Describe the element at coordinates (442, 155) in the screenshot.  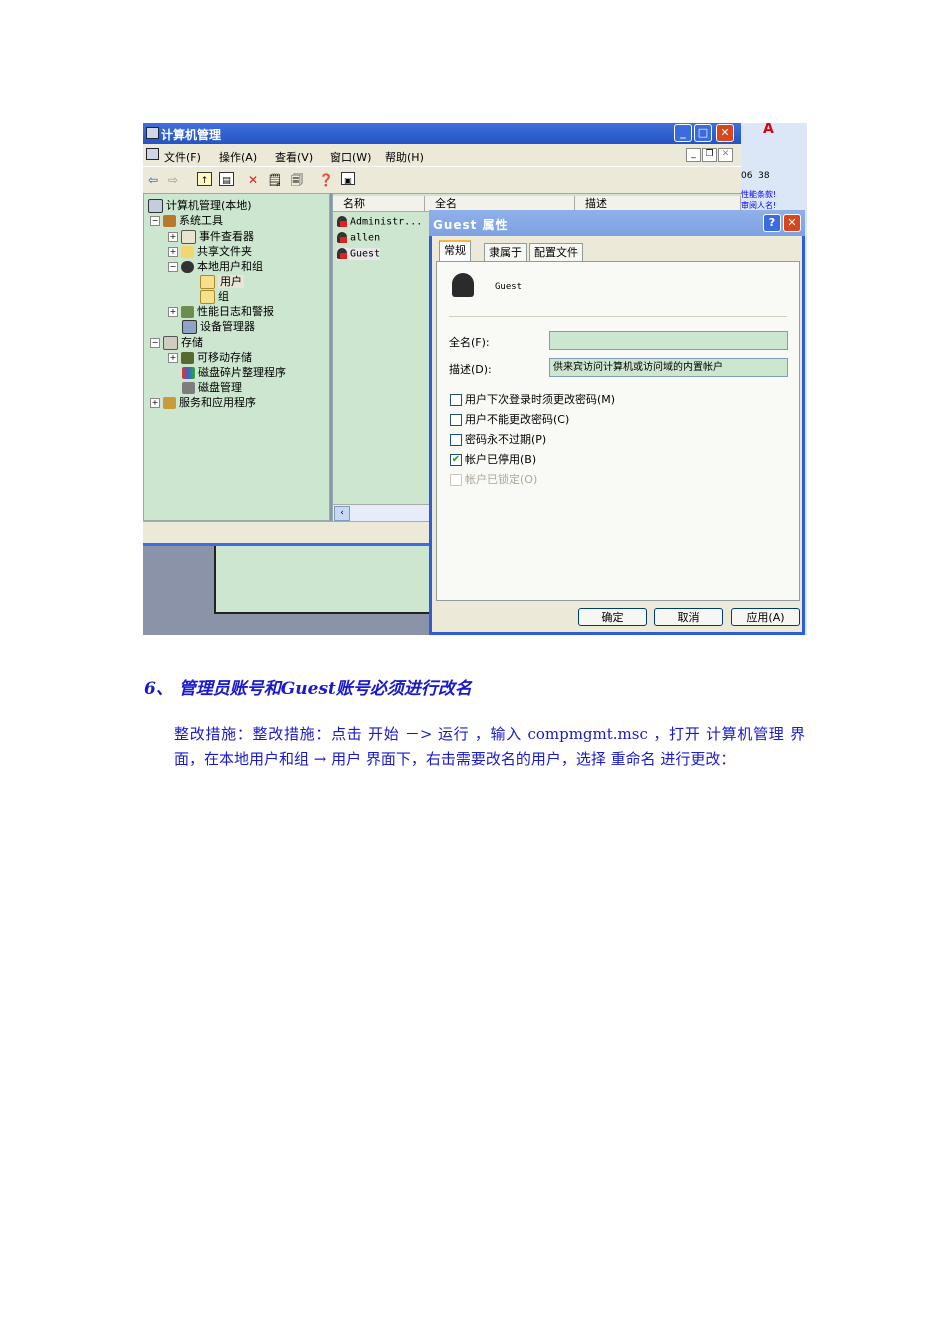
I see `menu-bar: 文件(F) 操作(A) 查看(V) 窗口(W) 帮助(H) _ ❐ ✕` at that location.